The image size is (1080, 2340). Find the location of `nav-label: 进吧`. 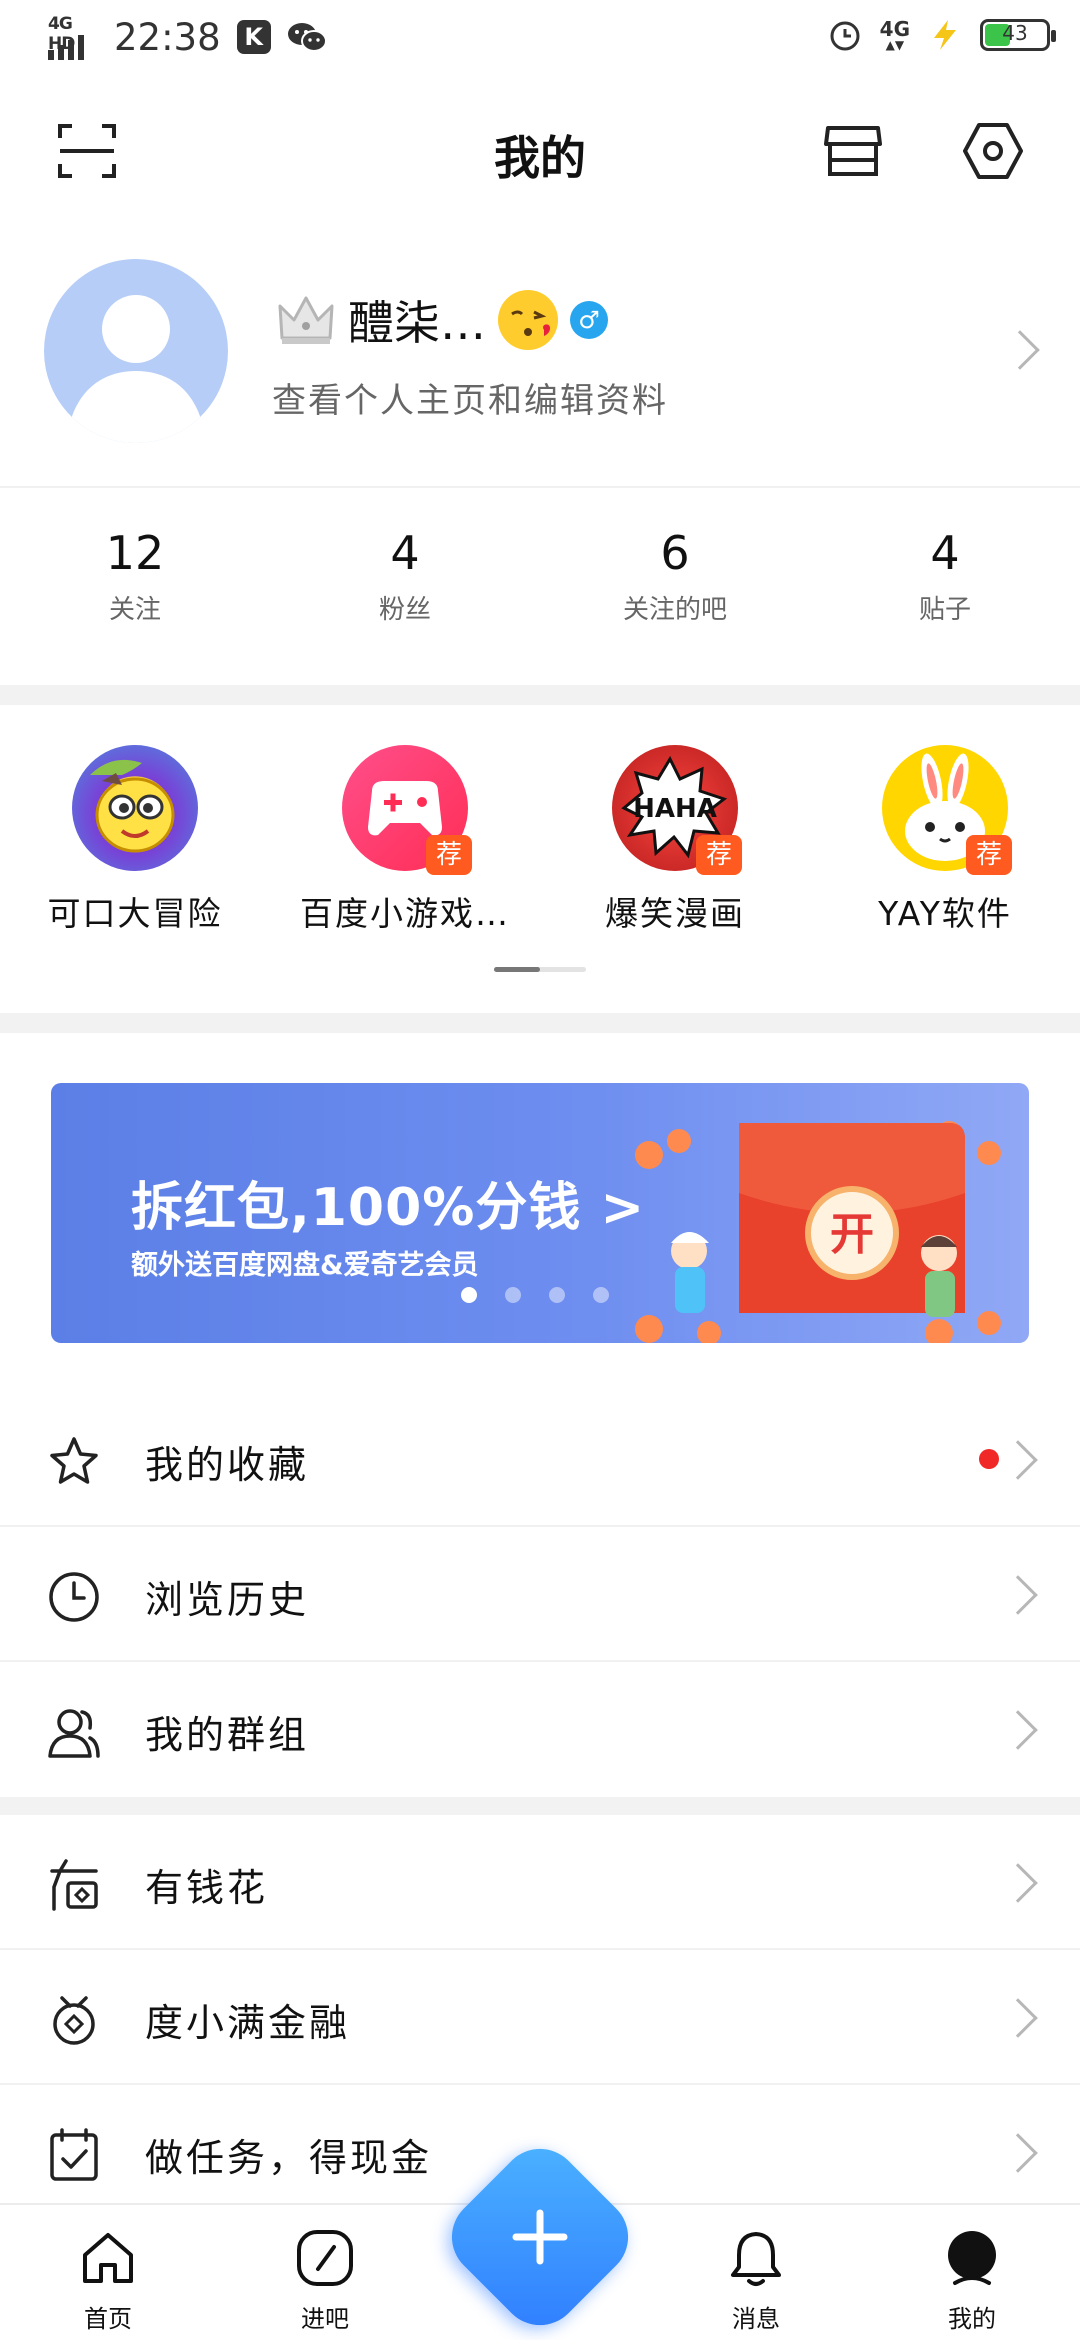

nav-label: 进吧 is located at coordinates (325, 2319).